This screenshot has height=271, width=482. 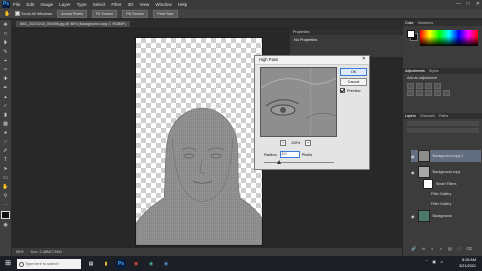 I want to click on move-tool-icon: ✥, so click(x=5, y=25).